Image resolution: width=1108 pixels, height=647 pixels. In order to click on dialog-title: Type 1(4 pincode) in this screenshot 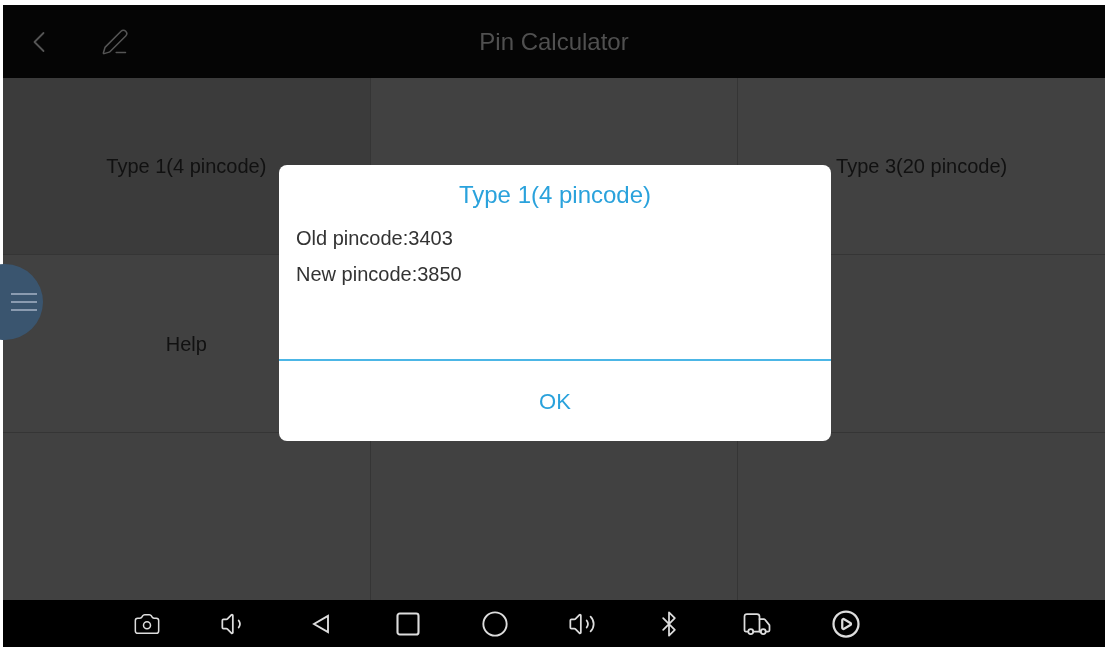, I will do `click(555, 195)`.